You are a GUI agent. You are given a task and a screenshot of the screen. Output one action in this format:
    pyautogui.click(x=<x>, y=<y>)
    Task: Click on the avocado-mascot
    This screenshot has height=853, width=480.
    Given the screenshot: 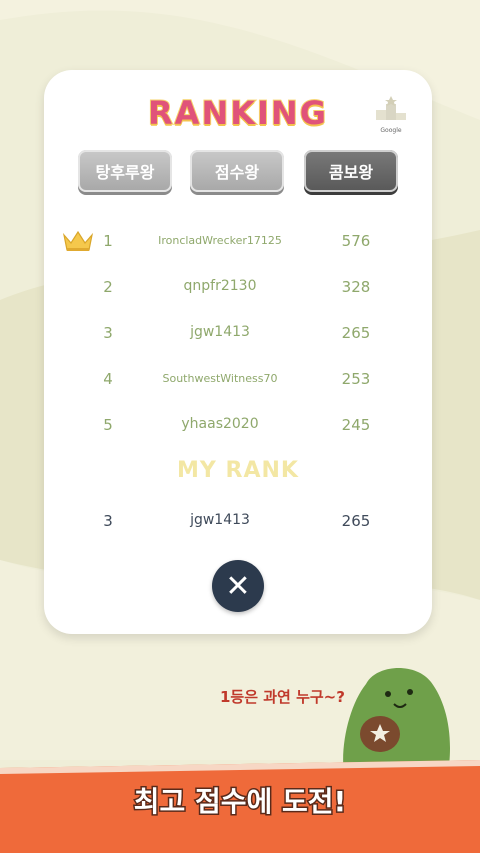 What is the action you would take?
    pyautogui.click(x=397, y=720)
    